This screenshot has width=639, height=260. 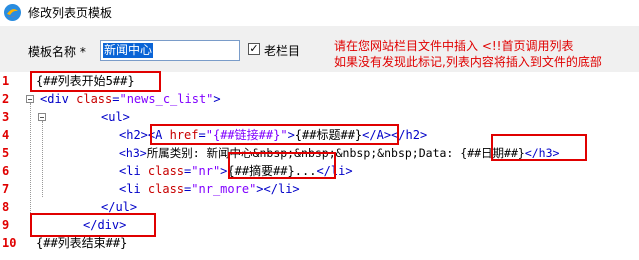 I want to click on code-line-7: <li class="nr_more"></li>, so click(x=209, y=189).